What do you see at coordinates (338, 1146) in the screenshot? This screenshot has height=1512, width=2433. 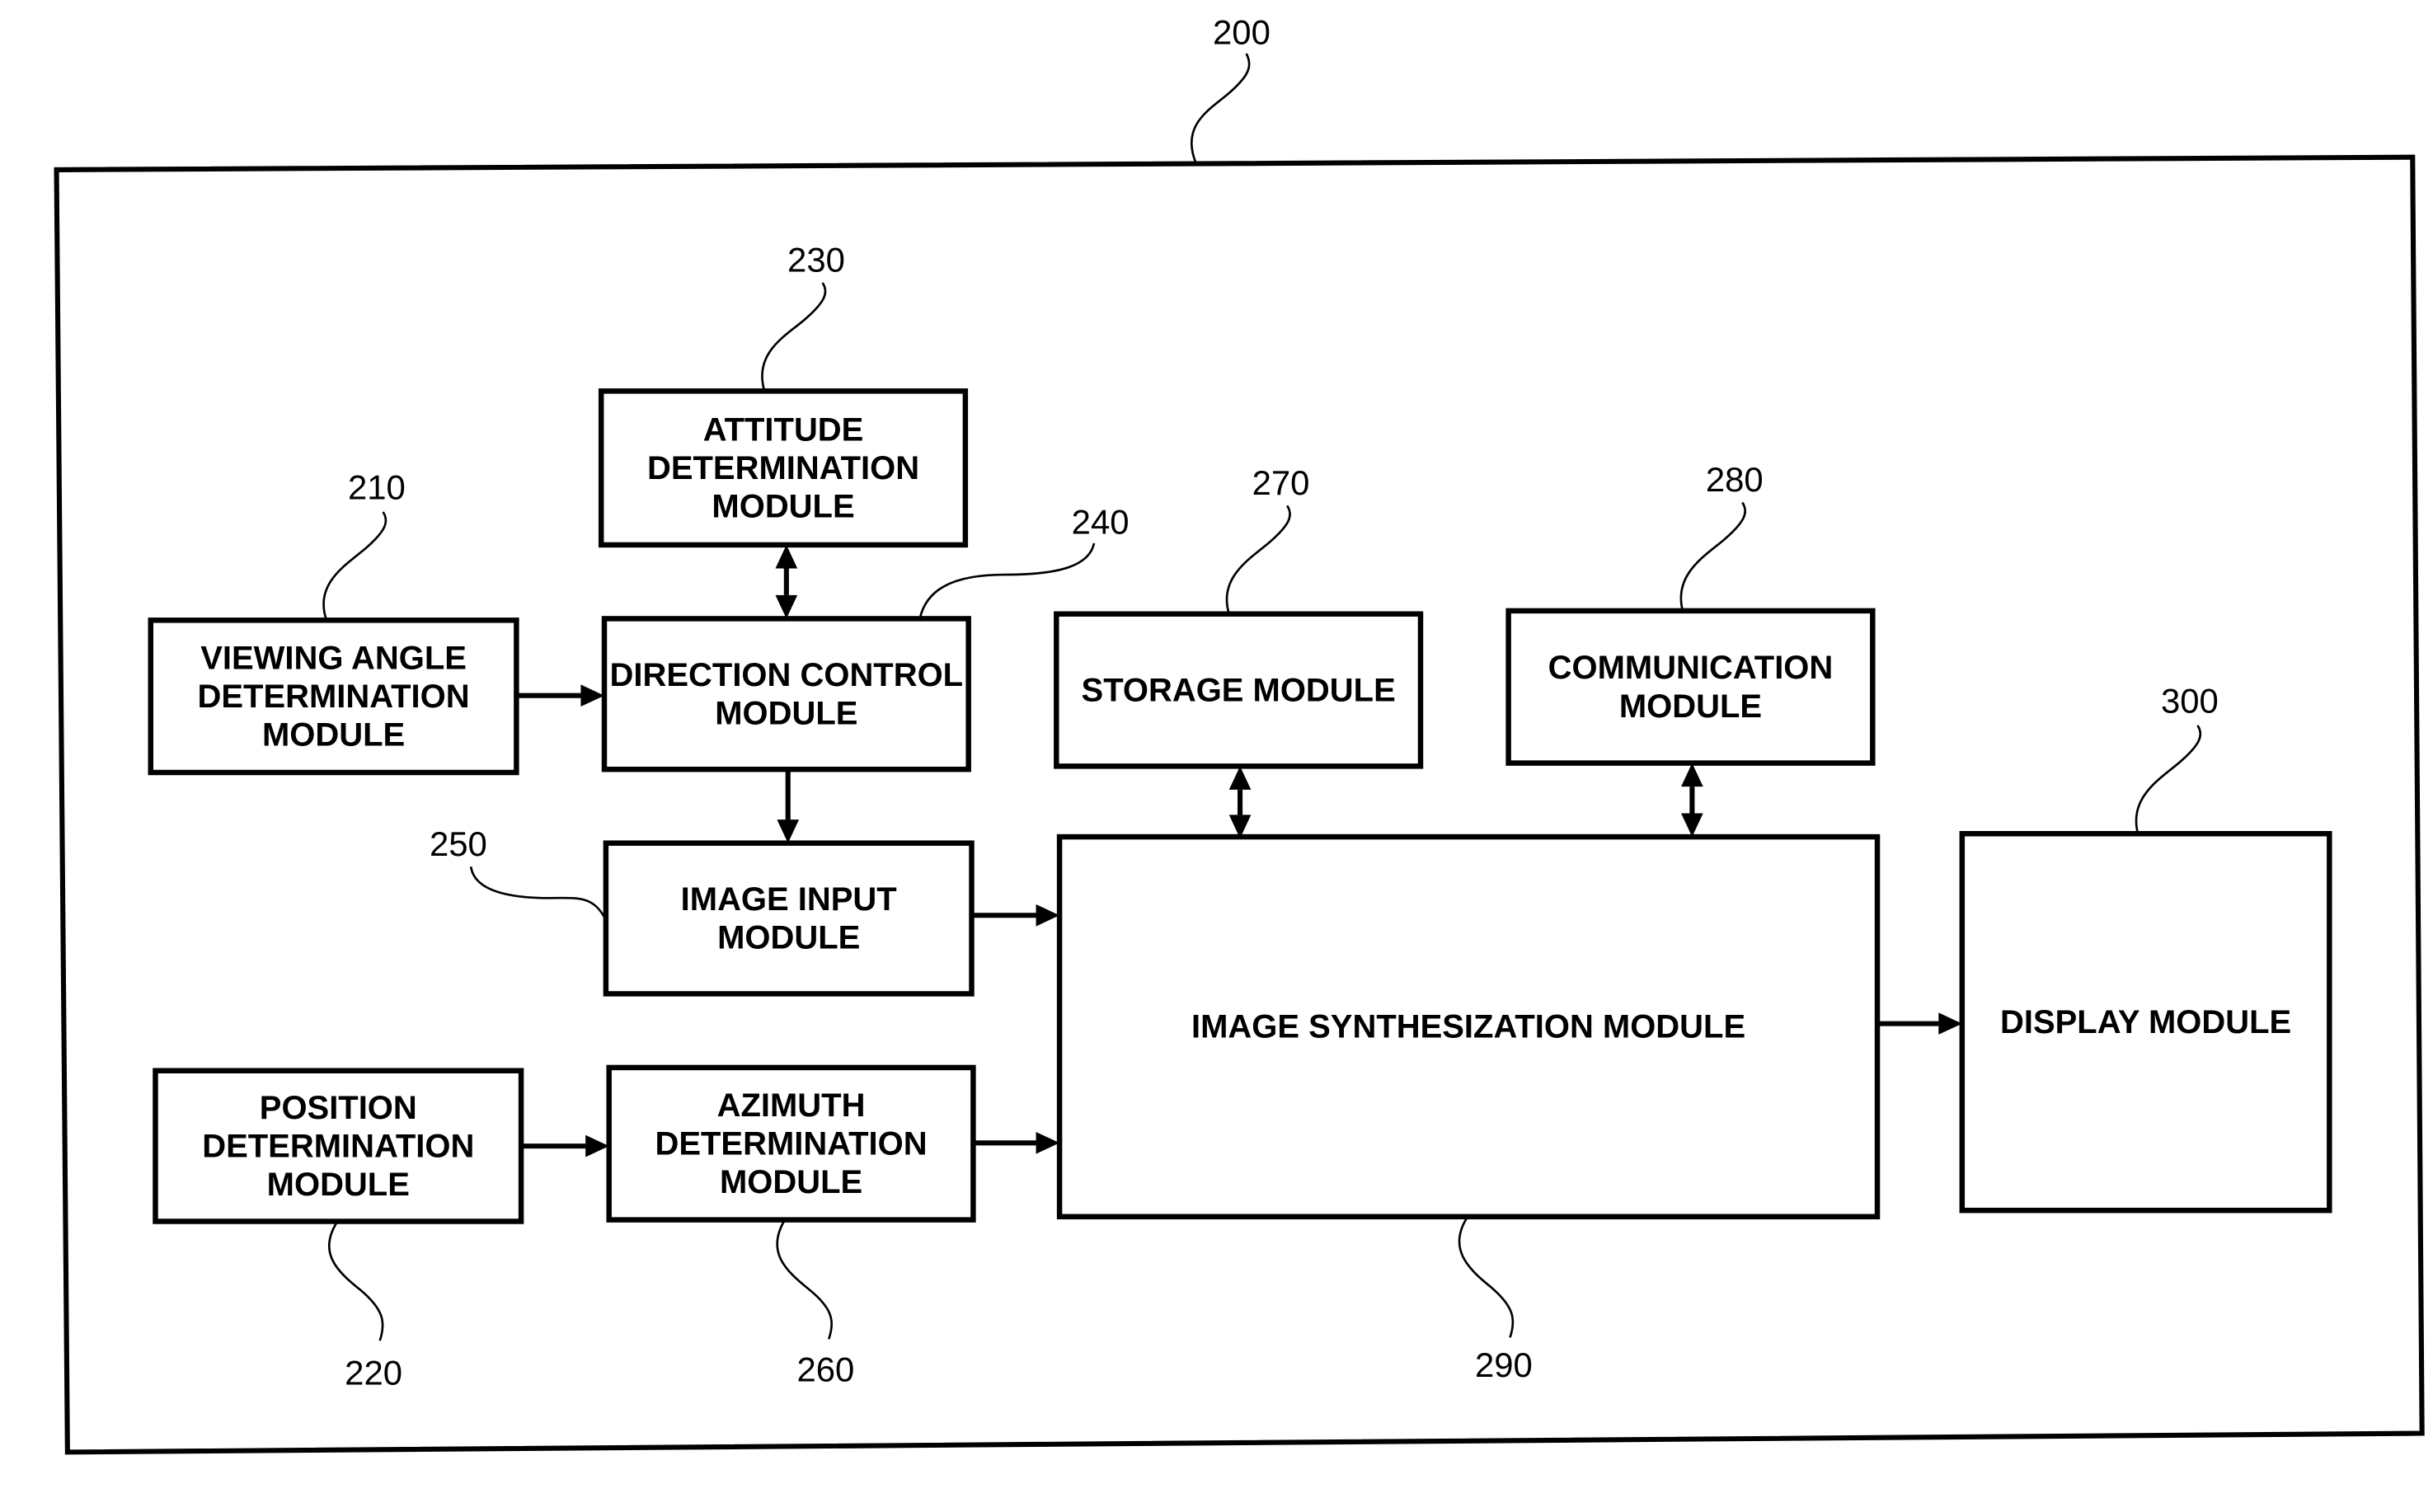 I see `position-label-line: DETERMINATION` at bounding box center [338, 1146].